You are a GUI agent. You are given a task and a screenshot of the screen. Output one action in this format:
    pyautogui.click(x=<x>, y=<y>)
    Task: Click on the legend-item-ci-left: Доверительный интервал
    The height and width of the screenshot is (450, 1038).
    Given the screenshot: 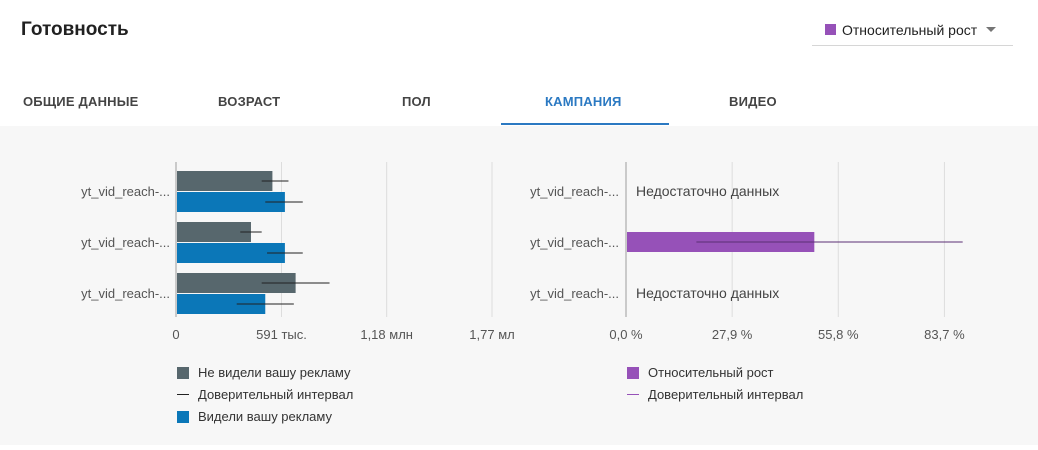 What is the action you would take?
    pyautogui.click(x=265, y=394)
    